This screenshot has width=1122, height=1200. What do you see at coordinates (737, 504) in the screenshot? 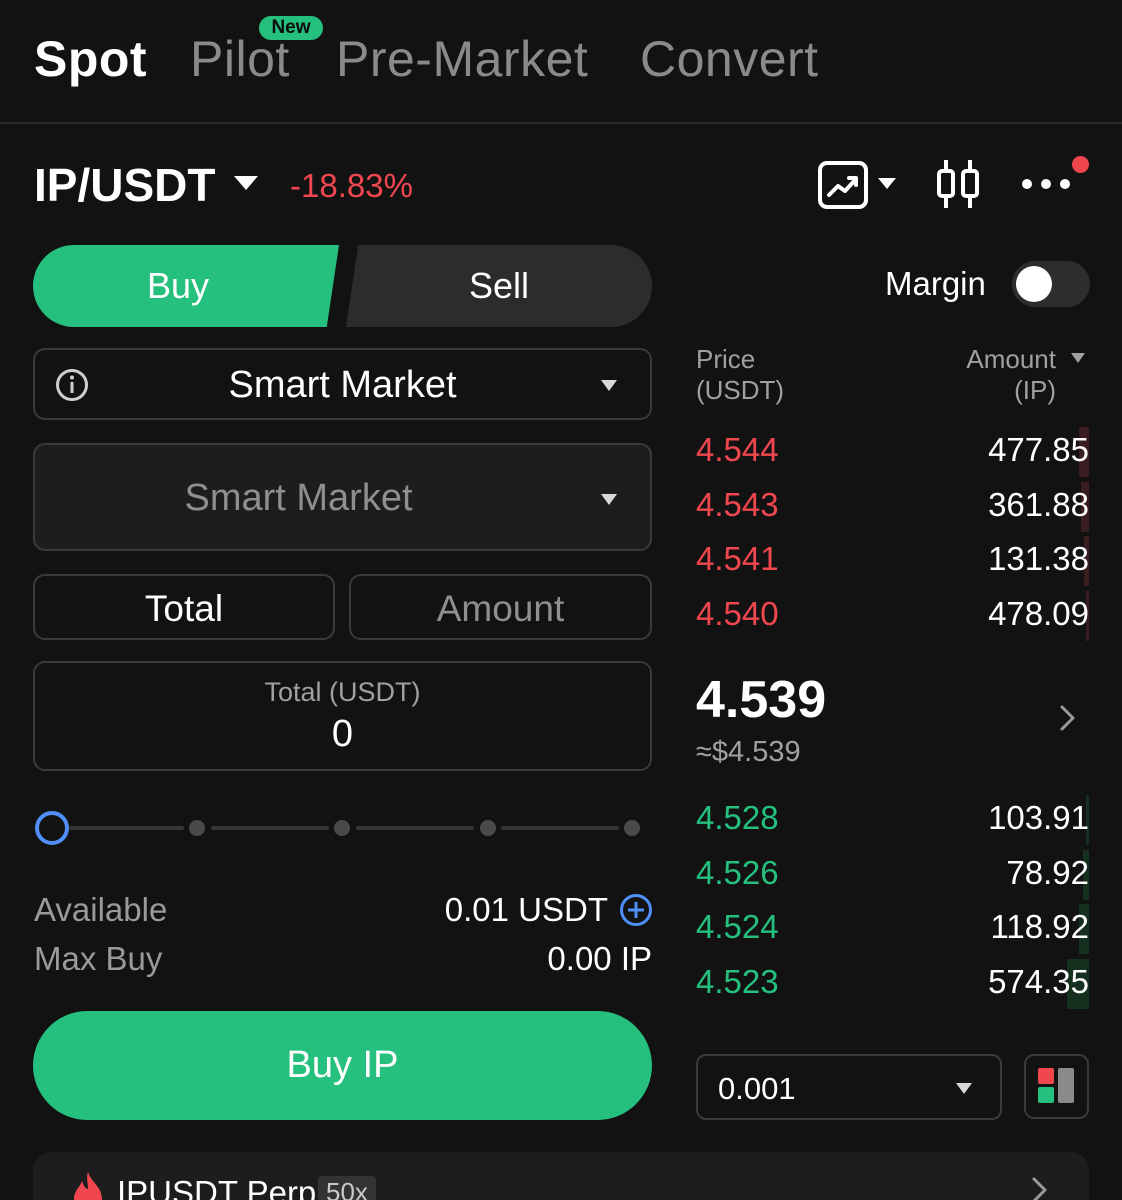
I see `ask-price: 4.543` at bounding box center [737, 504].